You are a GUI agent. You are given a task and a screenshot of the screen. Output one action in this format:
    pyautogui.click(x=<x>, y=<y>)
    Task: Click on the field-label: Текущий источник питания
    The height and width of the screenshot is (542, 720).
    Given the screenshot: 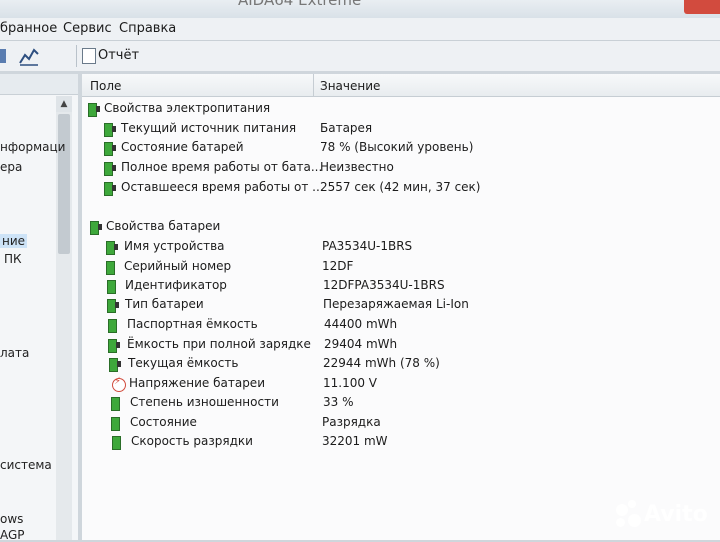 What is the action you would take?
    pyautogui.click(x=209, y=128)
    